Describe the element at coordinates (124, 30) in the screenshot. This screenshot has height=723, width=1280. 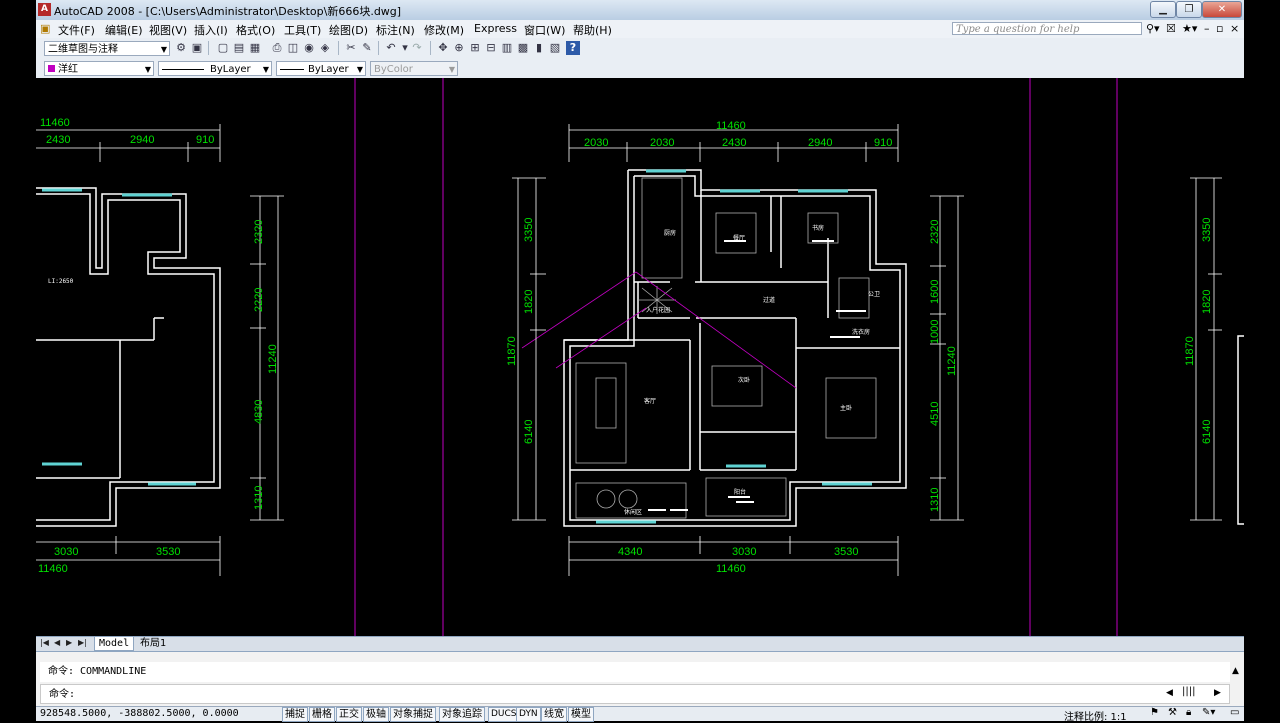
I see `menu-edit: 编辑(E)` at that location.